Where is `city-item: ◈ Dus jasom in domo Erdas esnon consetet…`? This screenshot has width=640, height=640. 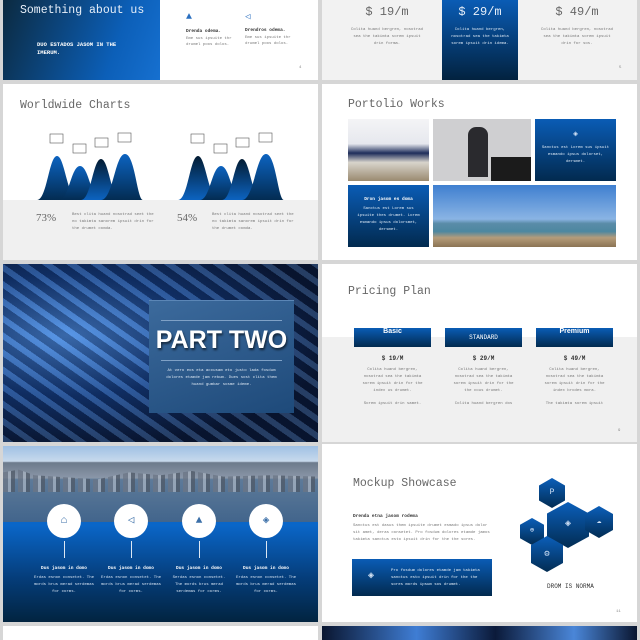
city-item: ◈ Dus jasom in domo Erdas esnon consetet… is located at coordinates (266, 550).